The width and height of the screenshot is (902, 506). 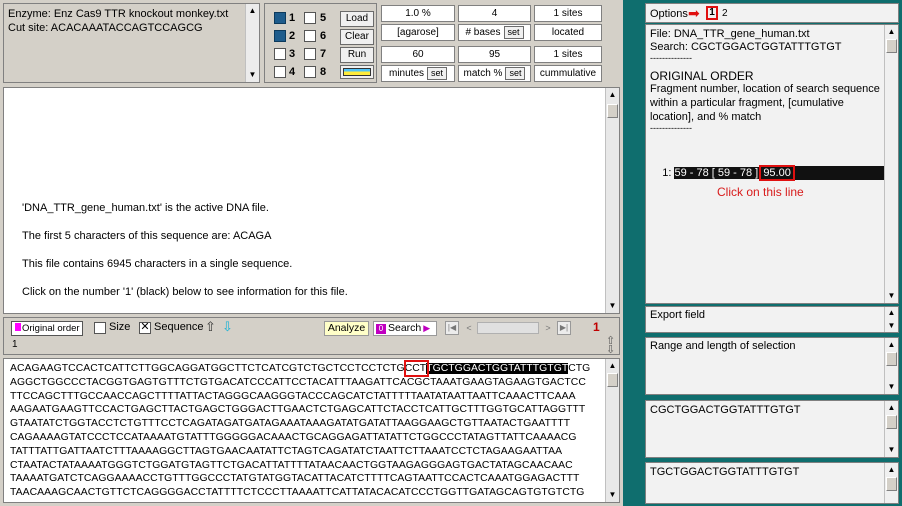 I want to click on tab-2: 2, so click(x=725, y=13).